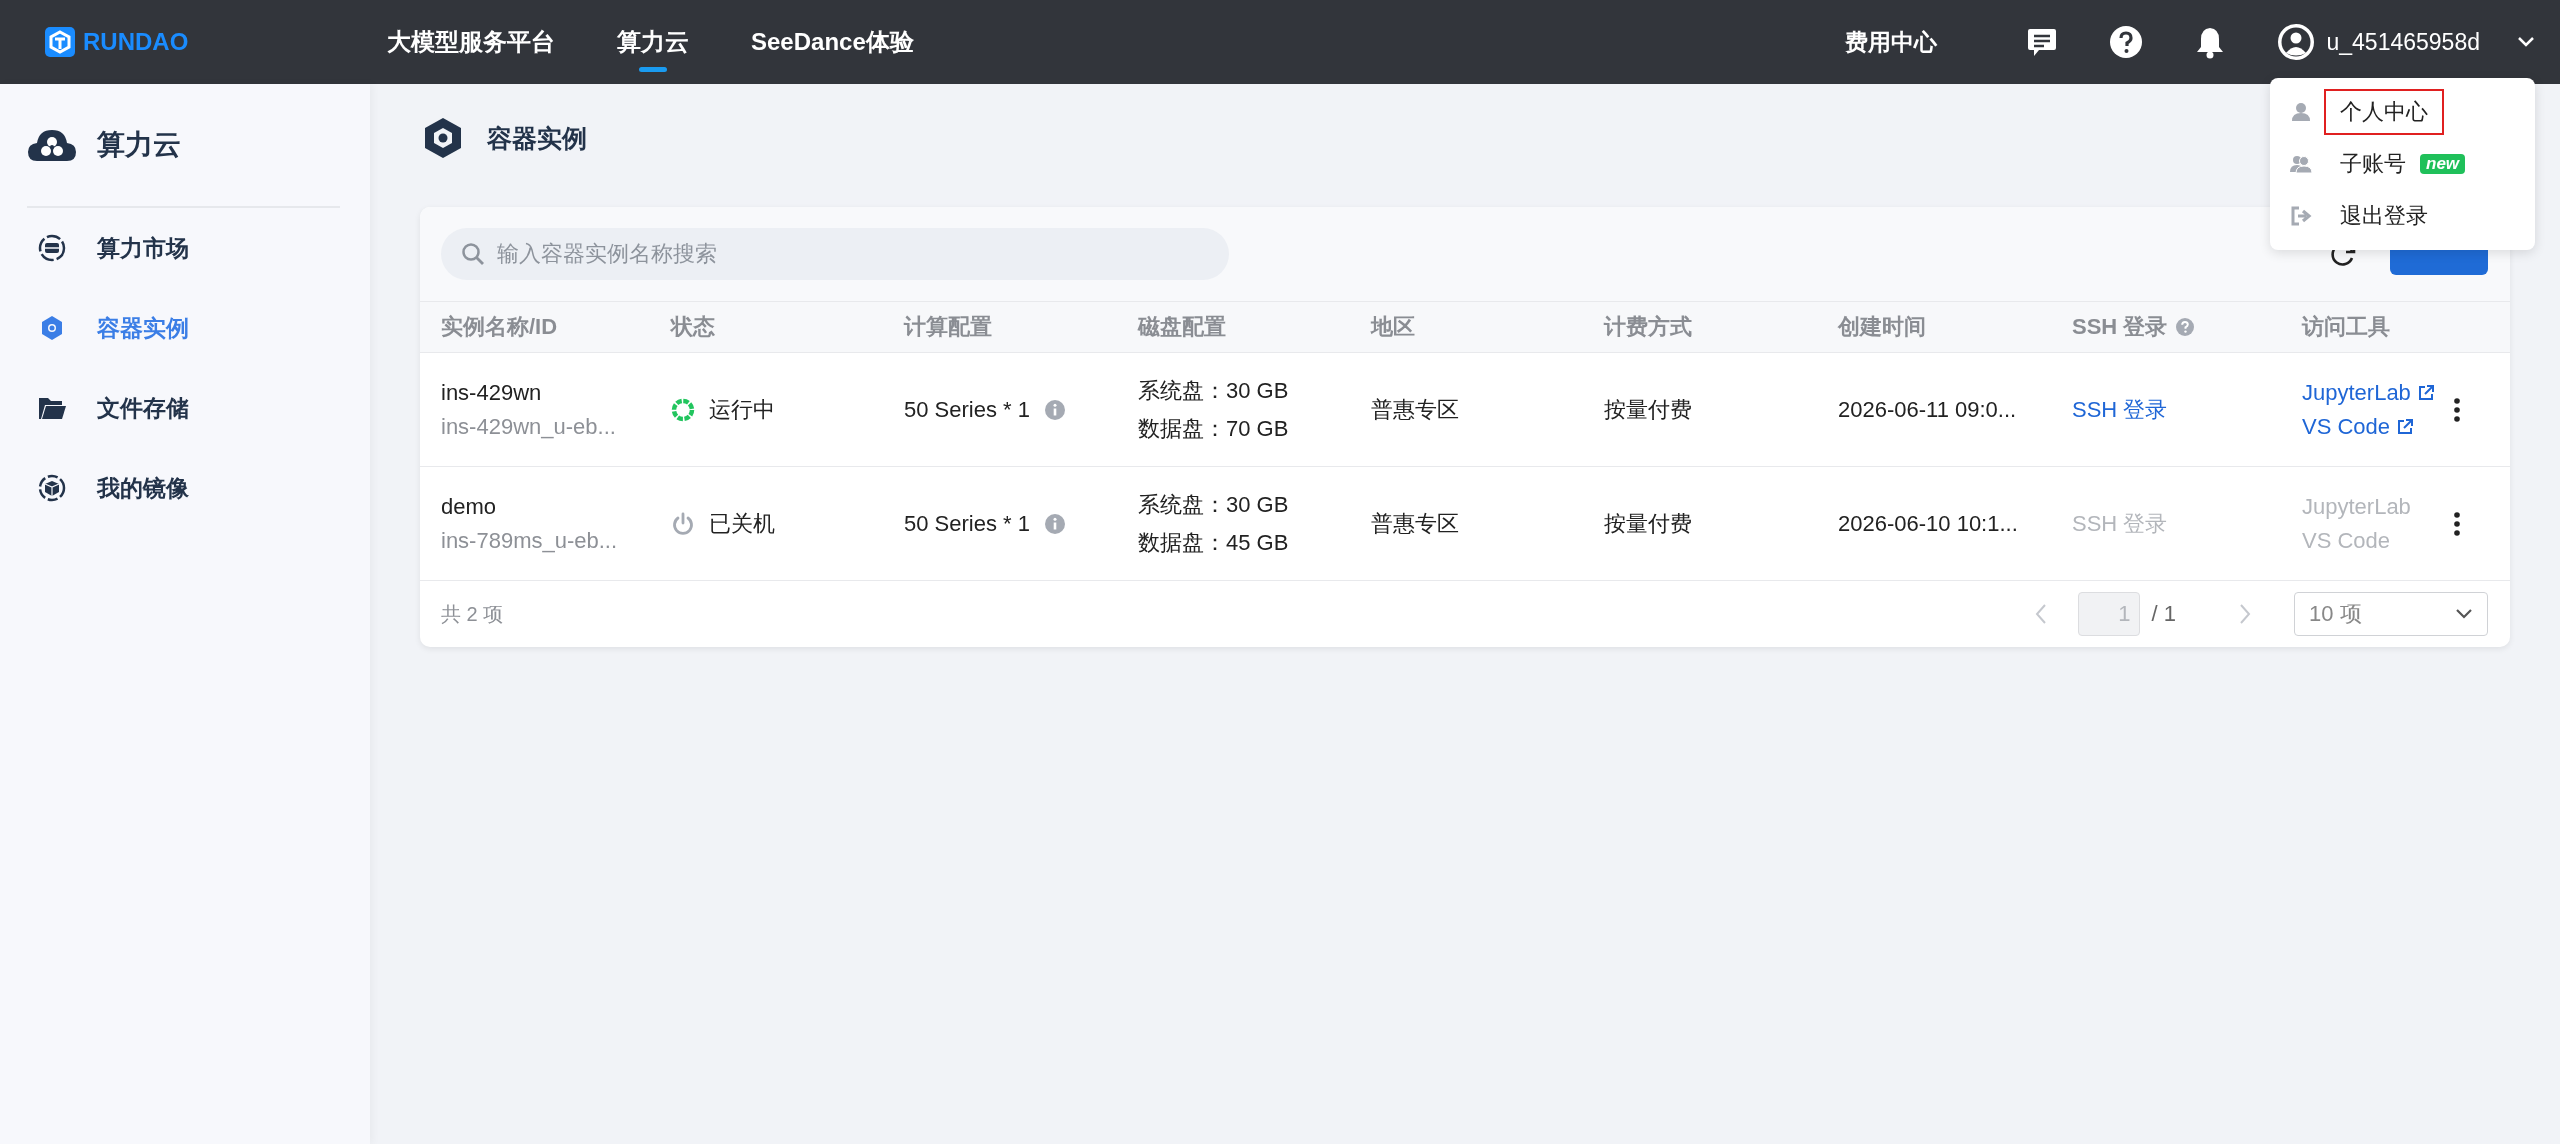 The width and height of the screenshot is (2560, 1144). I want to click on cube-logo-icon, so click(60, 42).